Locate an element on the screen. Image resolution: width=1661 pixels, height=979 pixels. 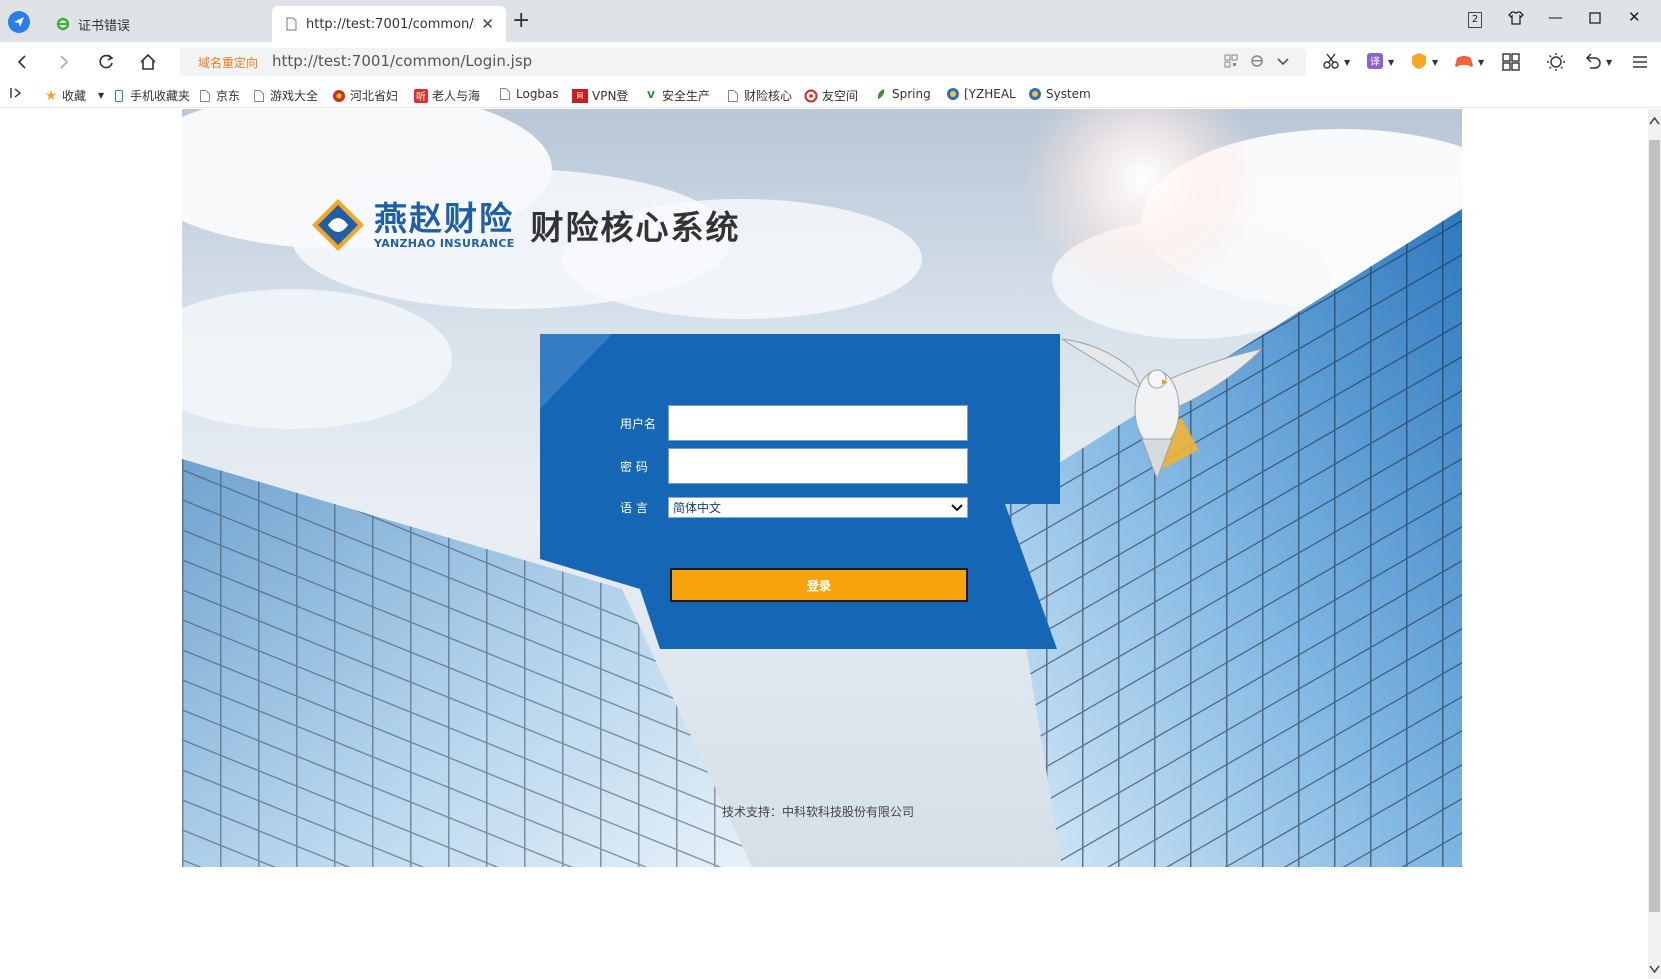
minimize-icon: — is located at coordinates (1555, 17).